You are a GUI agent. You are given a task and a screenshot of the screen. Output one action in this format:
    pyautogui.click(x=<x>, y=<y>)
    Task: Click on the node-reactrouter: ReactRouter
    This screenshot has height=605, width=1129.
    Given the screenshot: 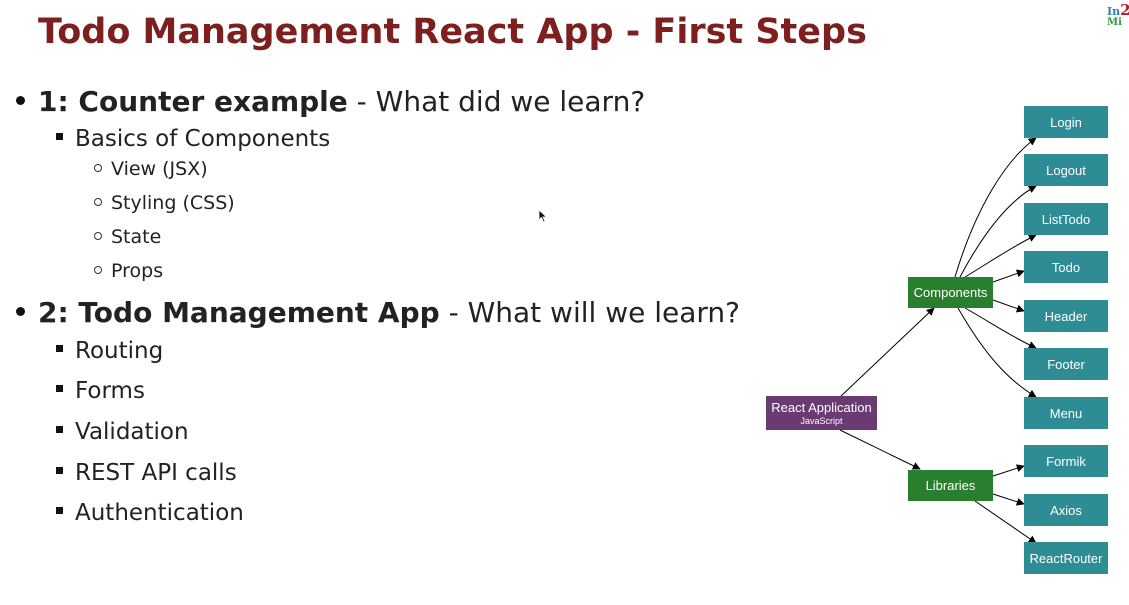 What is the action you would take?
    pyautogui.click(x=1066, y=558)
    